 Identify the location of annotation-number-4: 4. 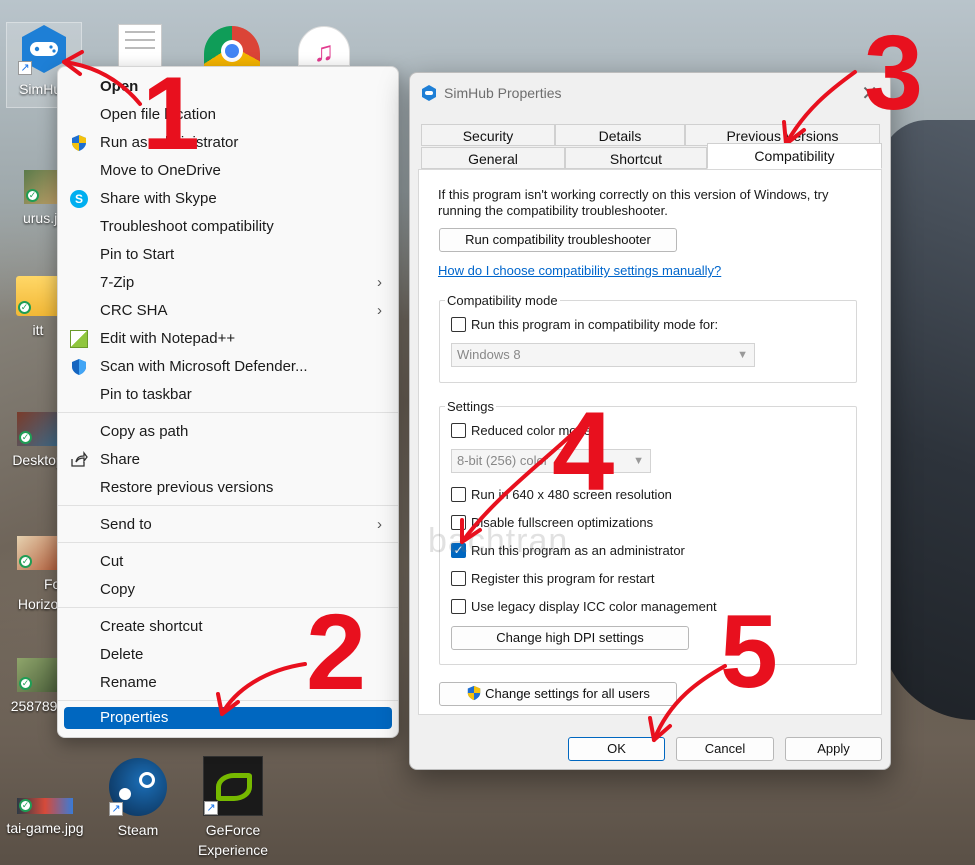
(583, 451).